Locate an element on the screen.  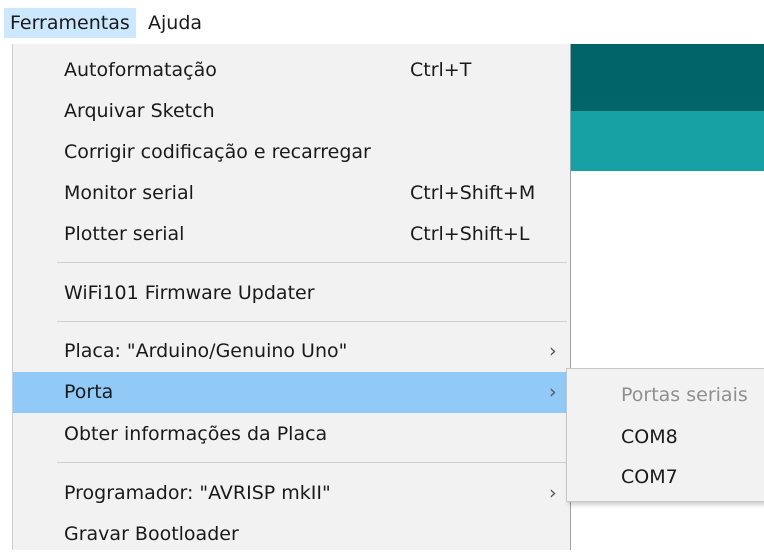
menu-item-programmer: Programador: "AVRISP mkII" › is located at coordinates (291, 493).